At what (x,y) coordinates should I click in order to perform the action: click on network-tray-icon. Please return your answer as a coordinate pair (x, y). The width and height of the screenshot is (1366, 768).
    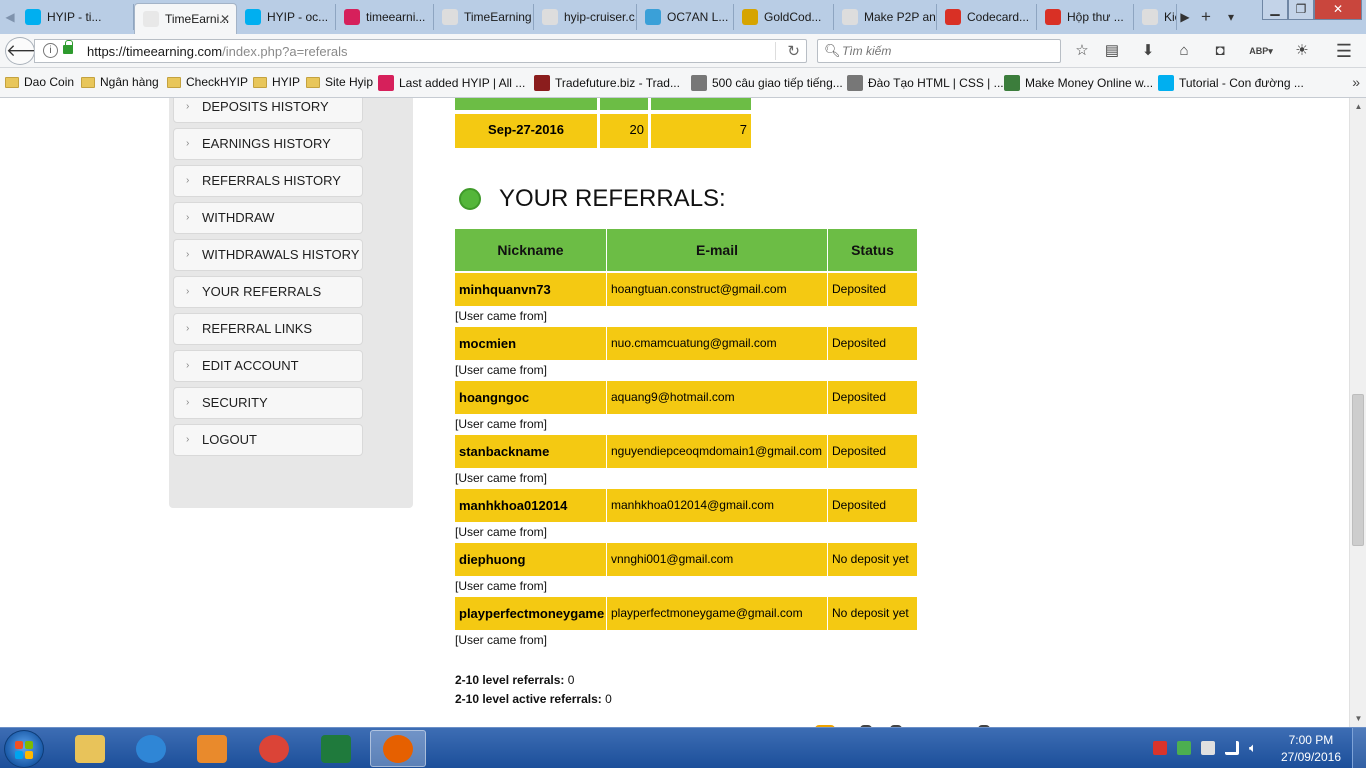
    Looking at the image, I should click on (1184, 748).